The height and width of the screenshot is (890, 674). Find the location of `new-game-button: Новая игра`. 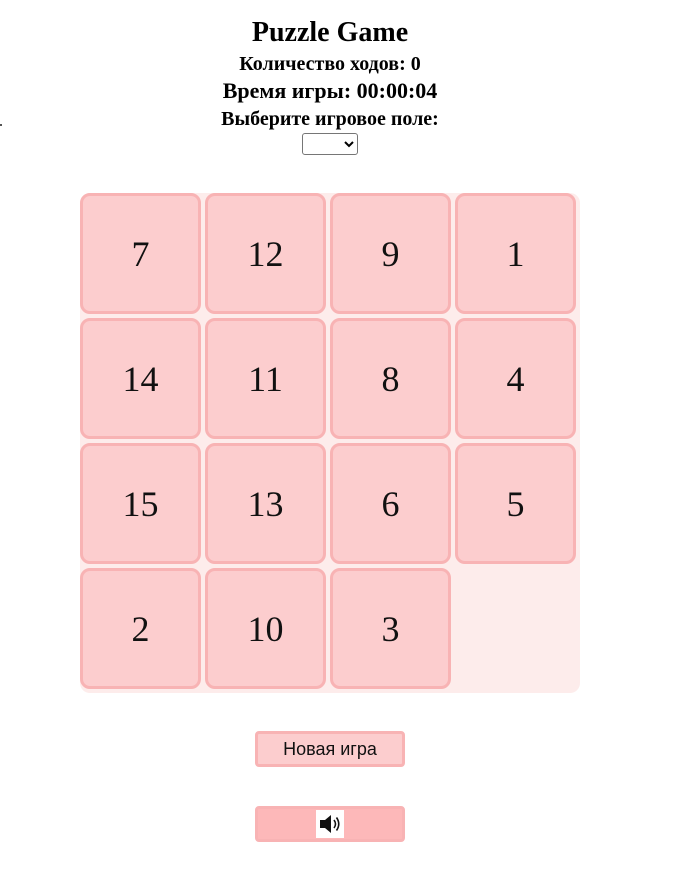

new-game-button: Новая игра is located at coordinates (330, 749).